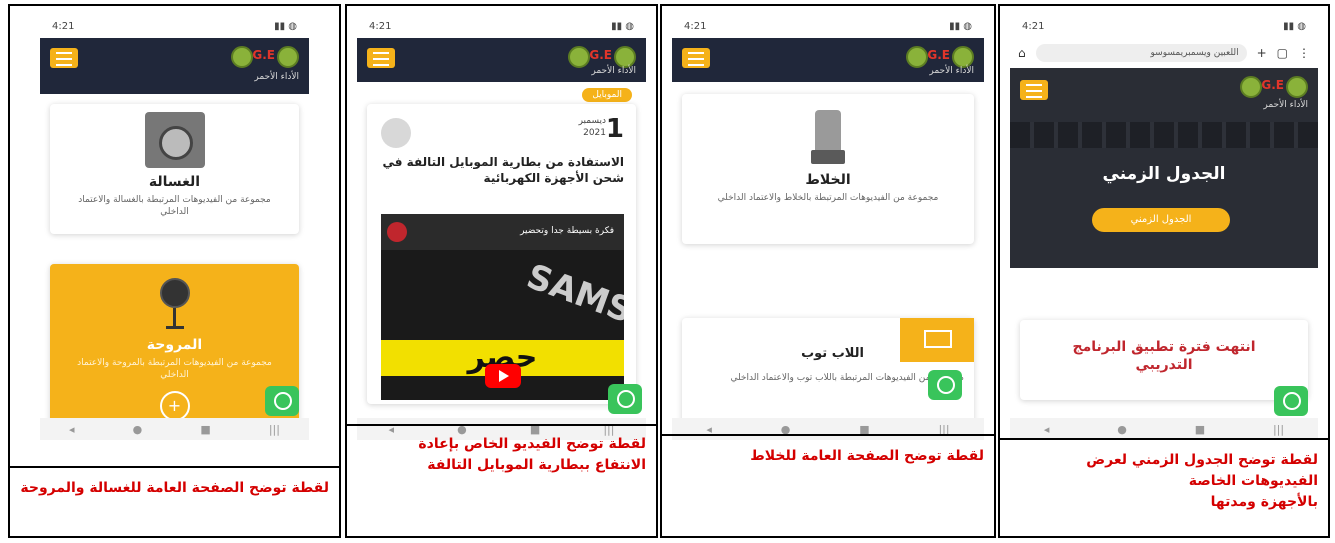 The width and height of the screenshot is (1335, 543). I want to click on fan-icon, so click(174, 293).